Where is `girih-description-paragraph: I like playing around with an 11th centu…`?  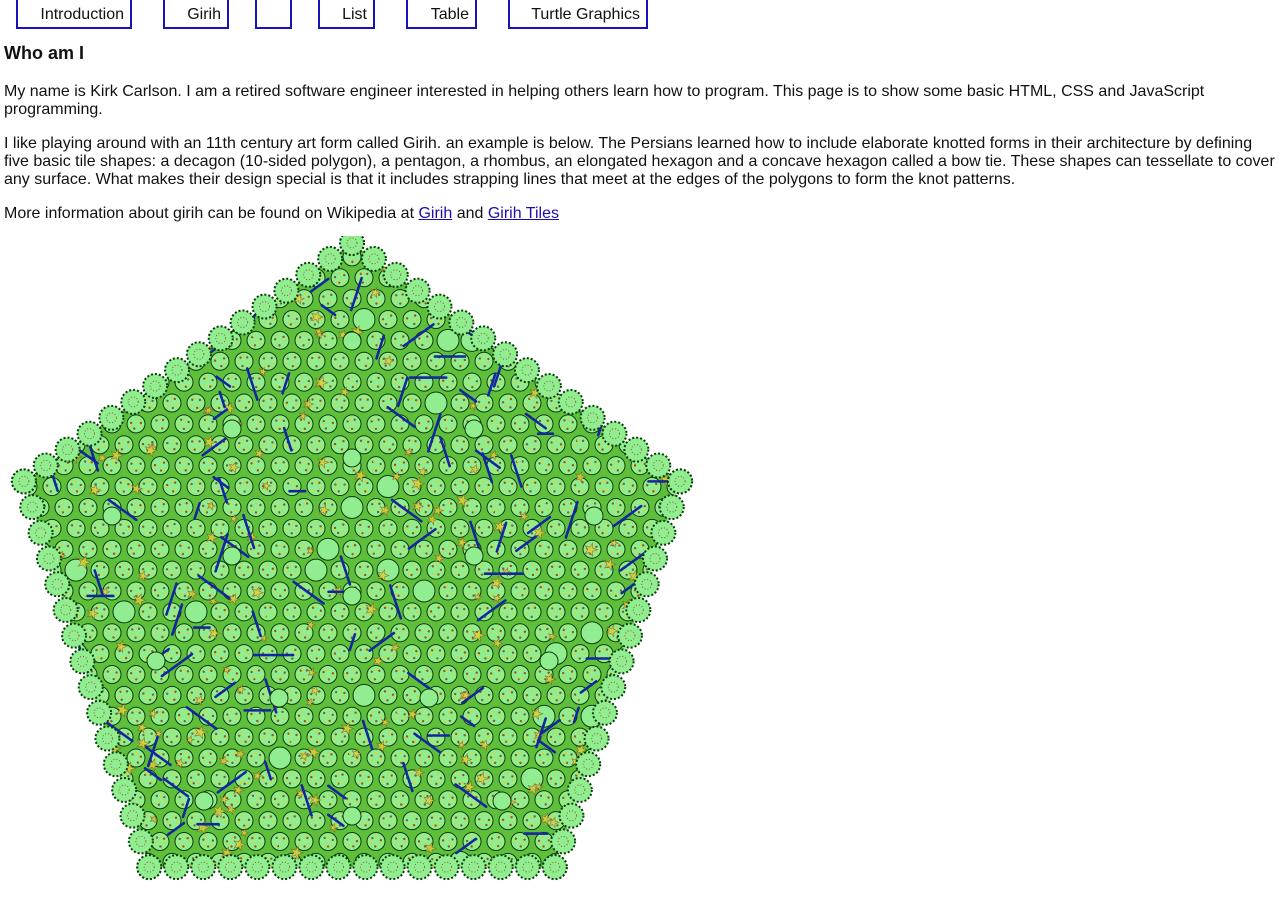
girih-description-paragraph: I like playing around with an 11th centu… is located at coordinates (639, 161).